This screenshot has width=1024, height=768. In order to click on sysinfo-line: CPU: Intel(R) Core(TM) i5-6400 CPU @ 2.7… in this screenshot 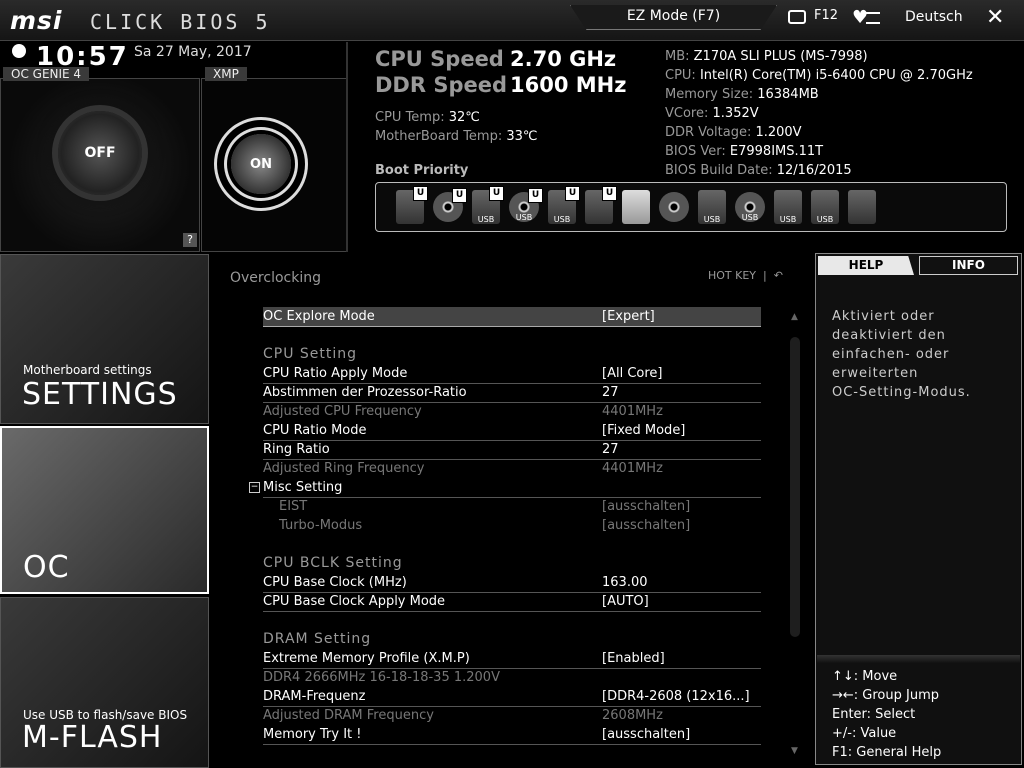, I will do `click(819, 75)`.